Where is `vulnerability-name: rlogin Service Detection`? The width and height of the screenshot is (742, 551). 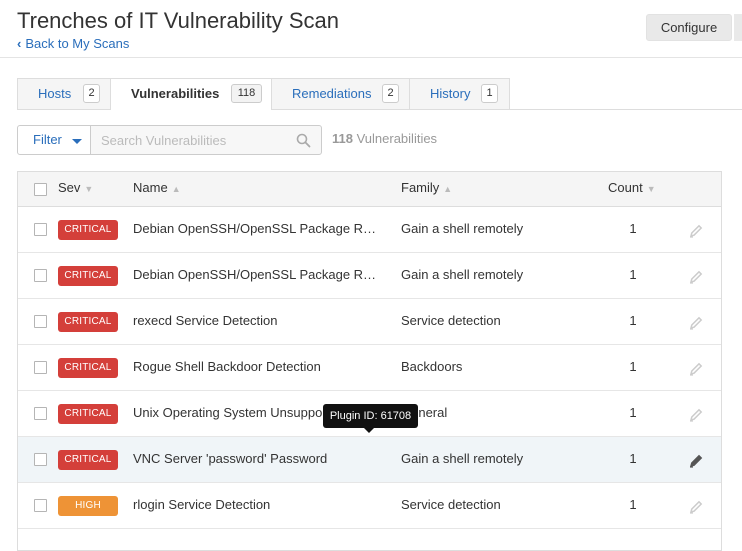 vulnerability-name: rlogin Service Detection is located at coordinates (202, 504).